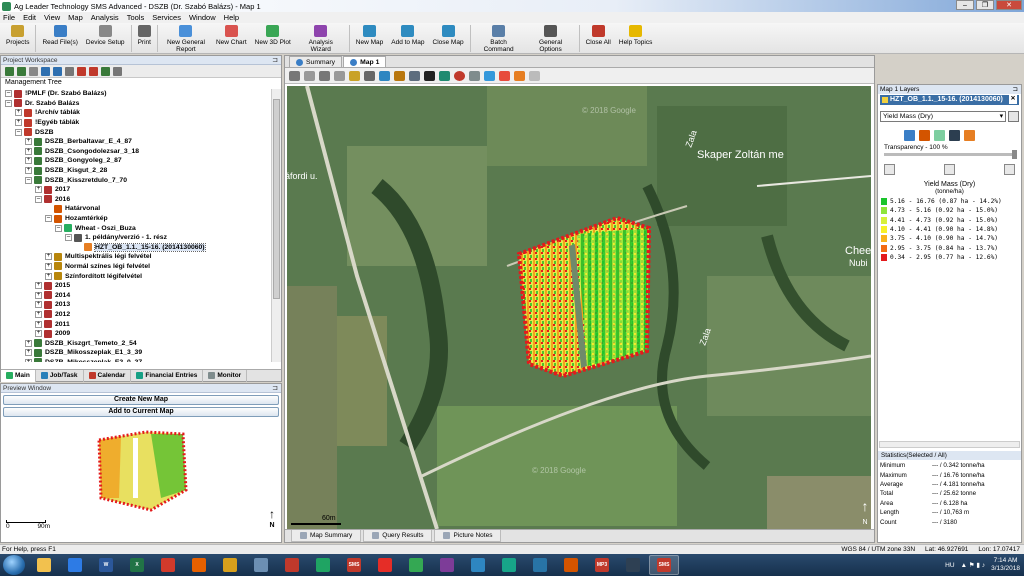  What do you see at coordinates (137, 565) in the screenshot?
I see `taskbar-app: X` at bounding box center [137, 565].